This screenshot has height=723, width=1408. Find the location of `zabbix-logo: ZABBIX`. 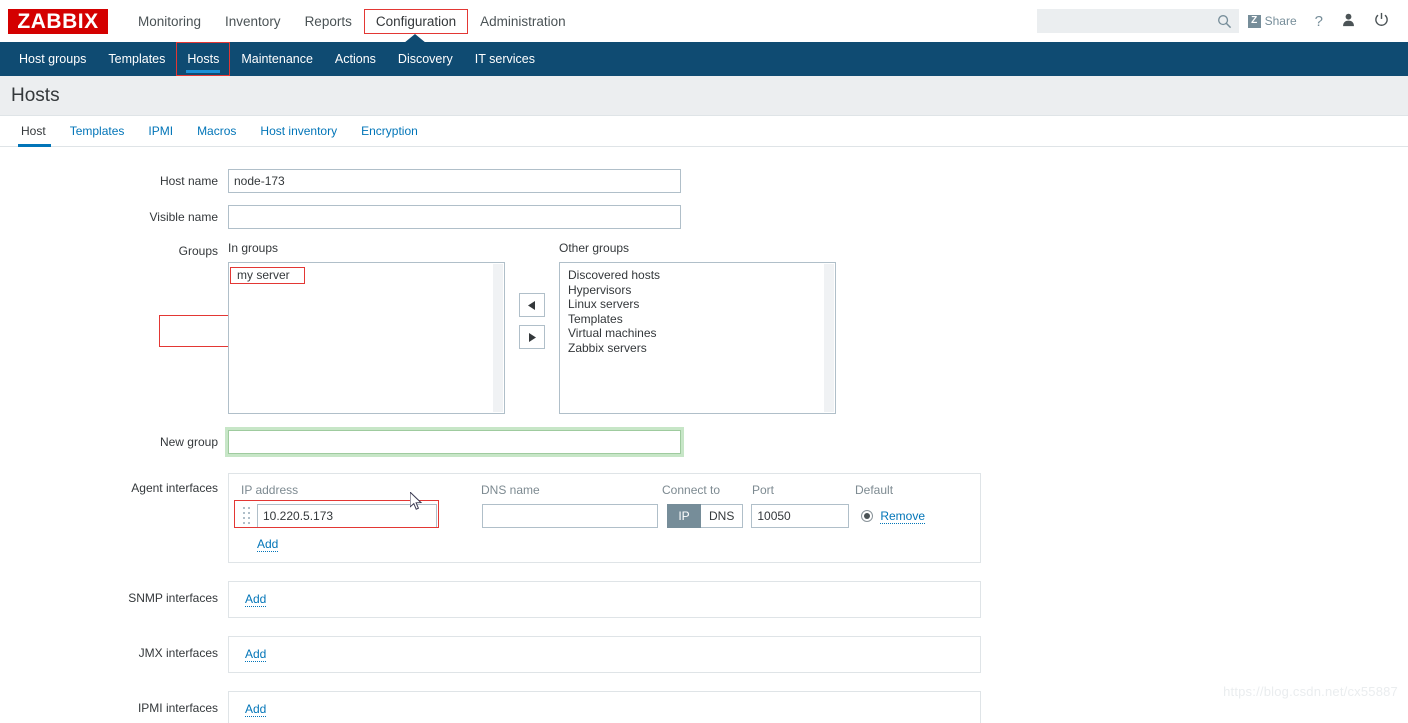

zabbix-logo: ZABBIX is located at coordinates (58, 21).